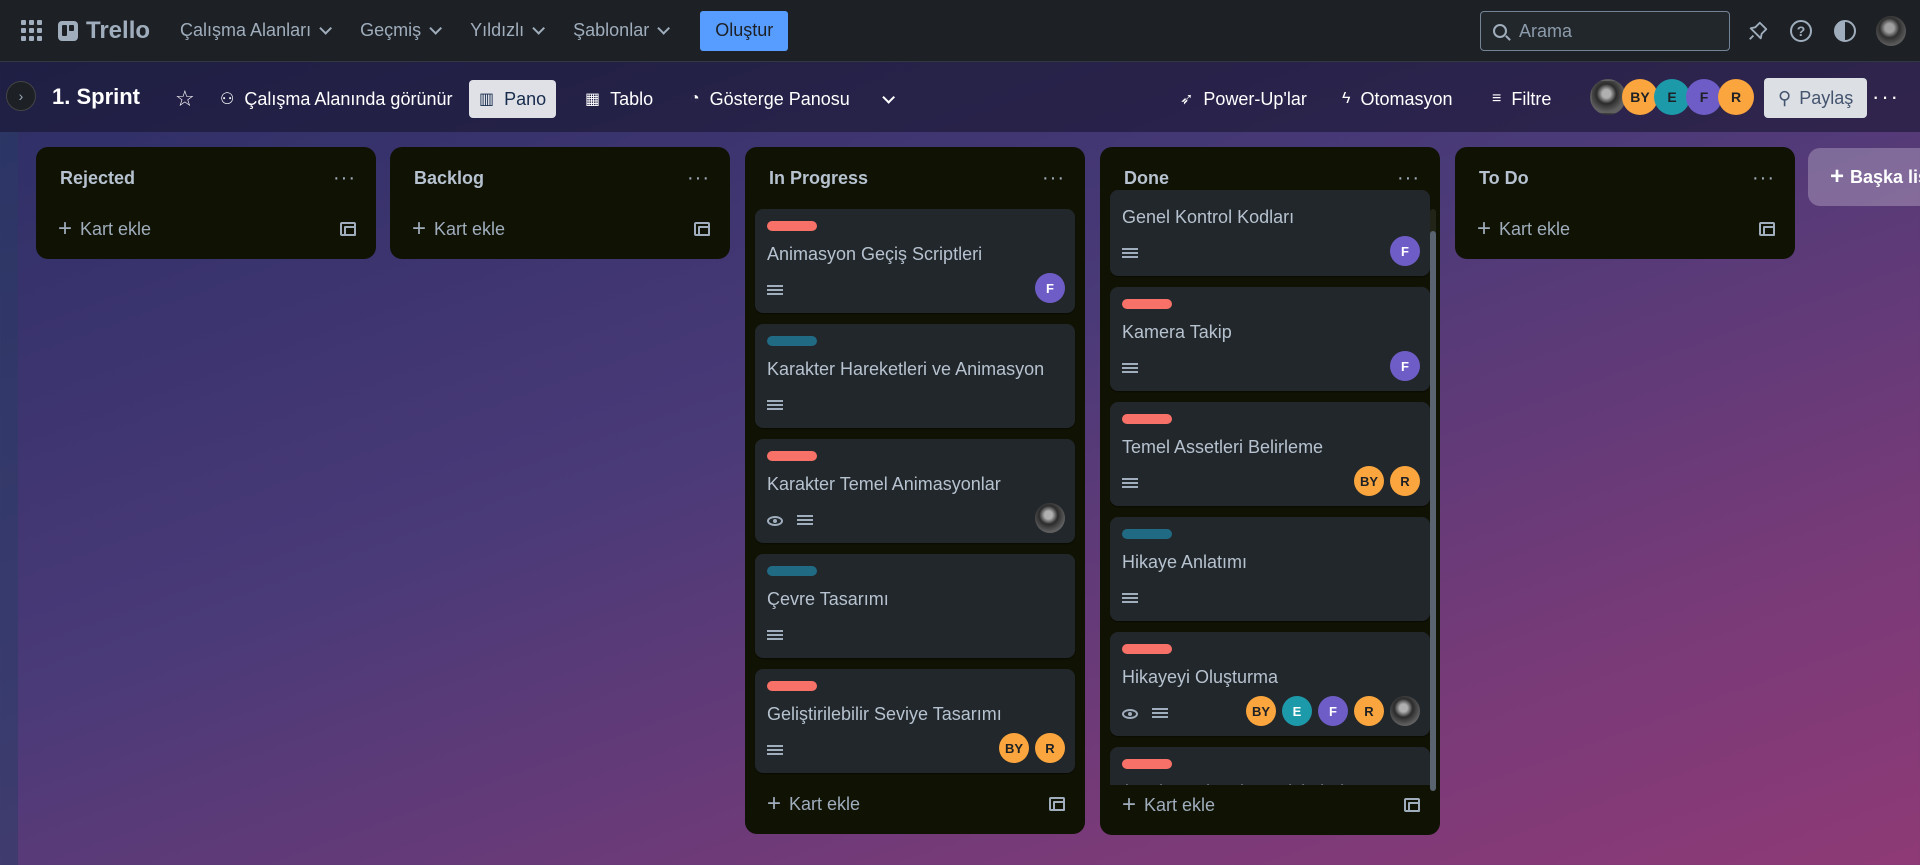 The image size is (1920, 865). Describe the element at coordinates (1504, 178) in the screenshot. I see `list-title: To Do` at that location.